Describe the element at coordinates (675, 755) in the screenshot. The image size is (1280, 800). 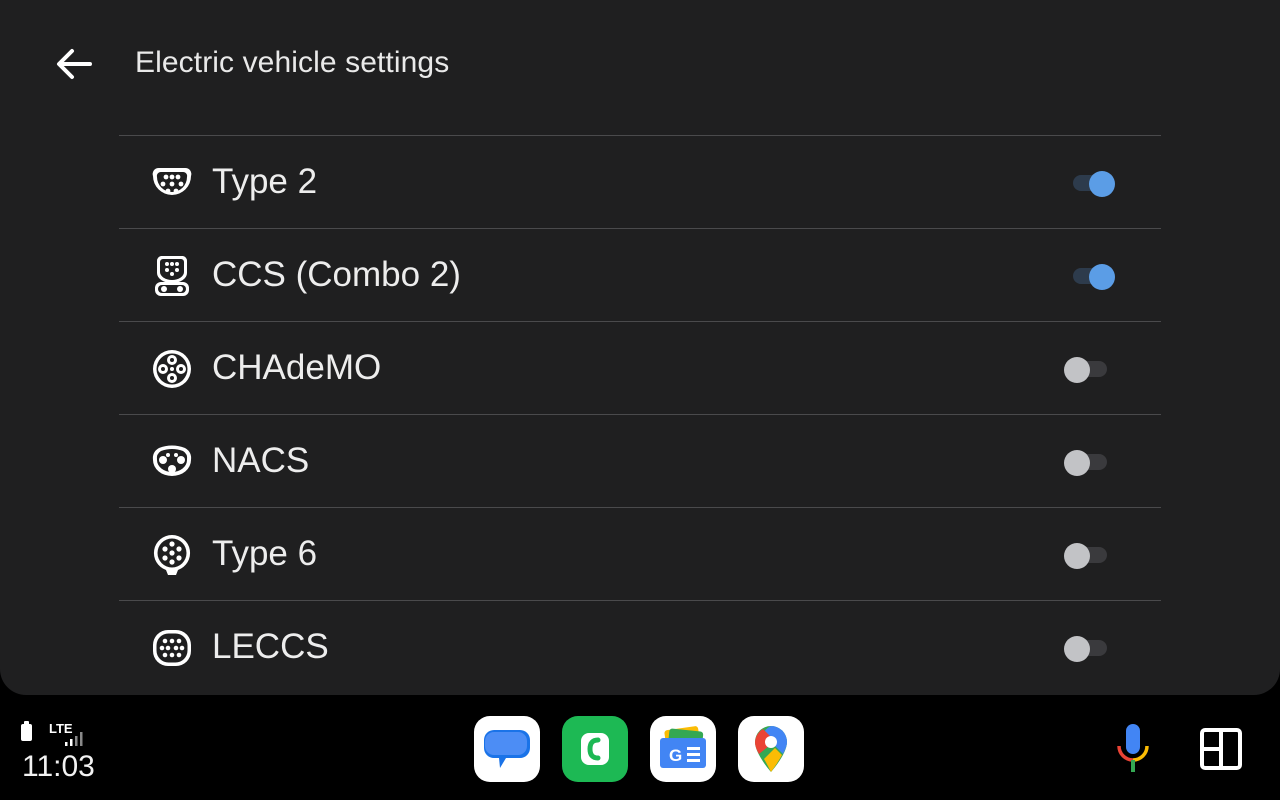
I see `svg-text: G` at that location.